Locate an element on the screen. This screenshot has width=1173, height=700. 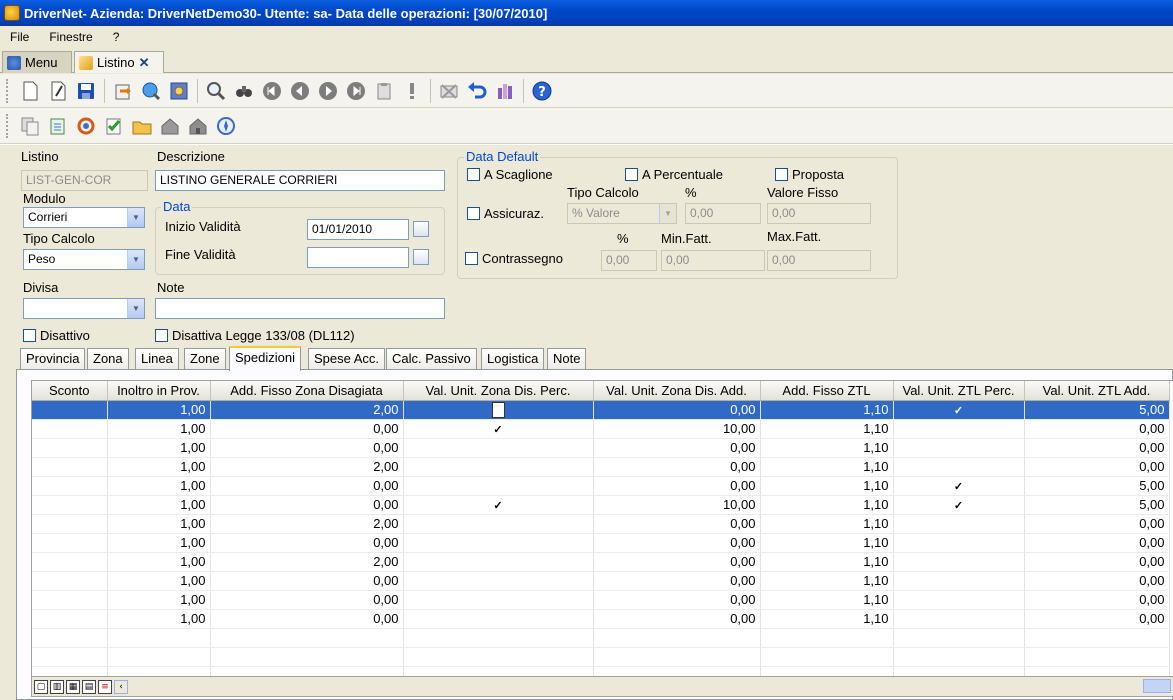
a-scaglione-checkbox is located at coordinates (473, 174).